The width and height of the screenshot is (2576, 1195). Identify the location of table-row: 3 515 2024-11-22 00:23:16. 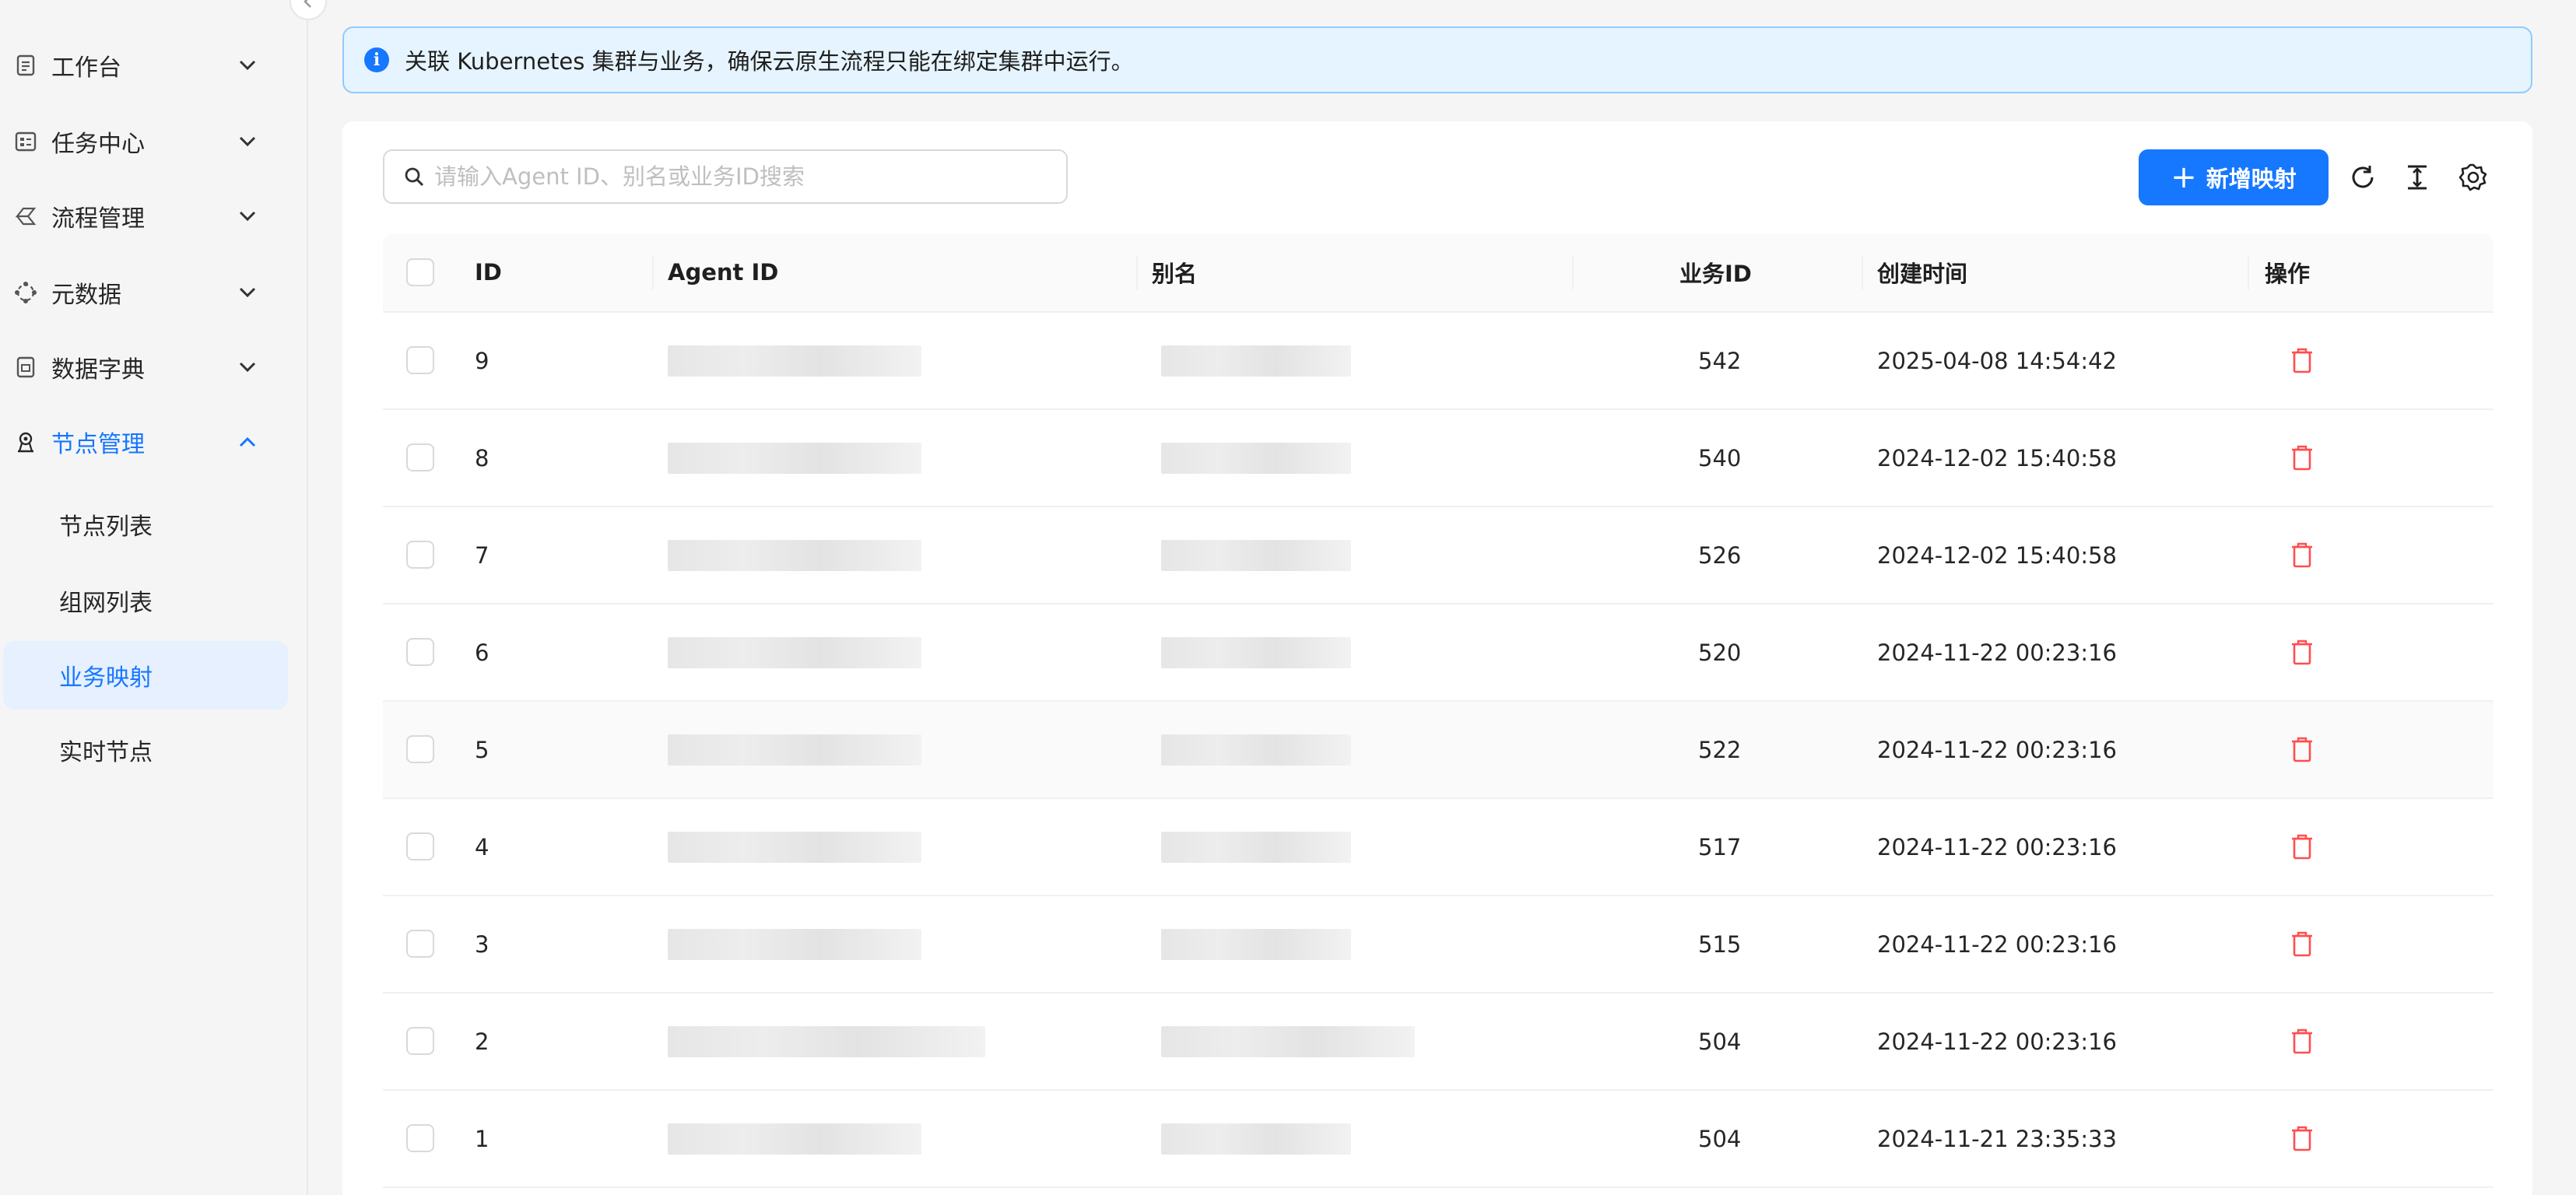
(1439, 944).